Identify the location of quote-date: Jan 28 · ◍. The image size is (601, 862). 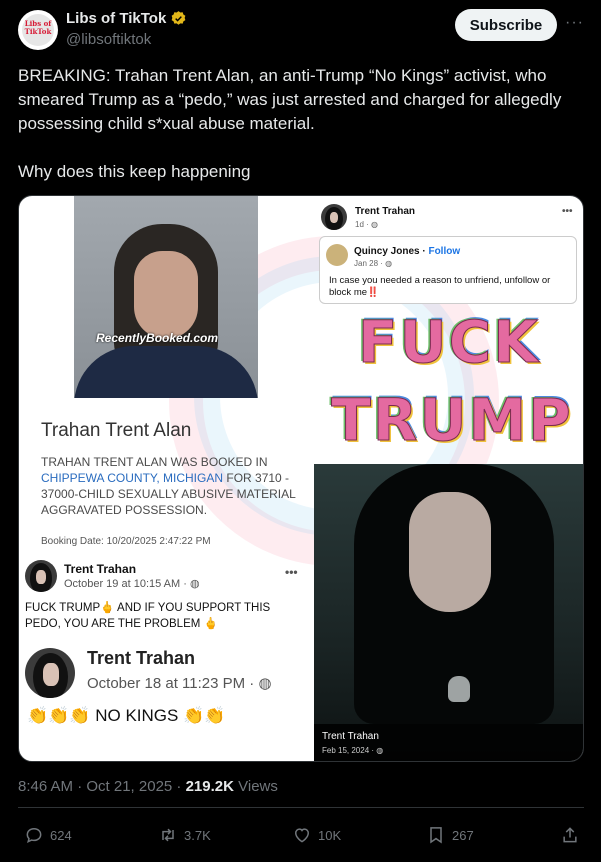
(373, 263).